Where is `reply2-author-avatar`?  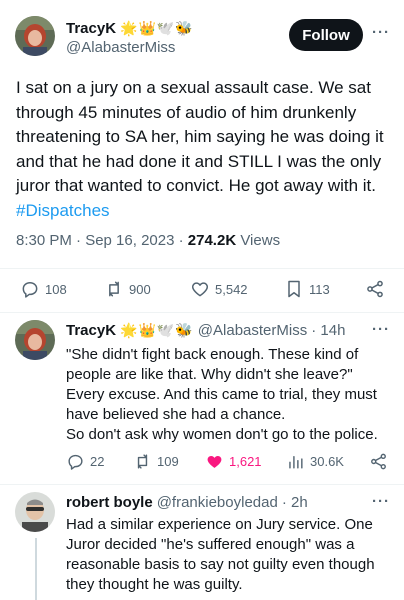
reply2-author-avatar is located at coordinates (35, 512).